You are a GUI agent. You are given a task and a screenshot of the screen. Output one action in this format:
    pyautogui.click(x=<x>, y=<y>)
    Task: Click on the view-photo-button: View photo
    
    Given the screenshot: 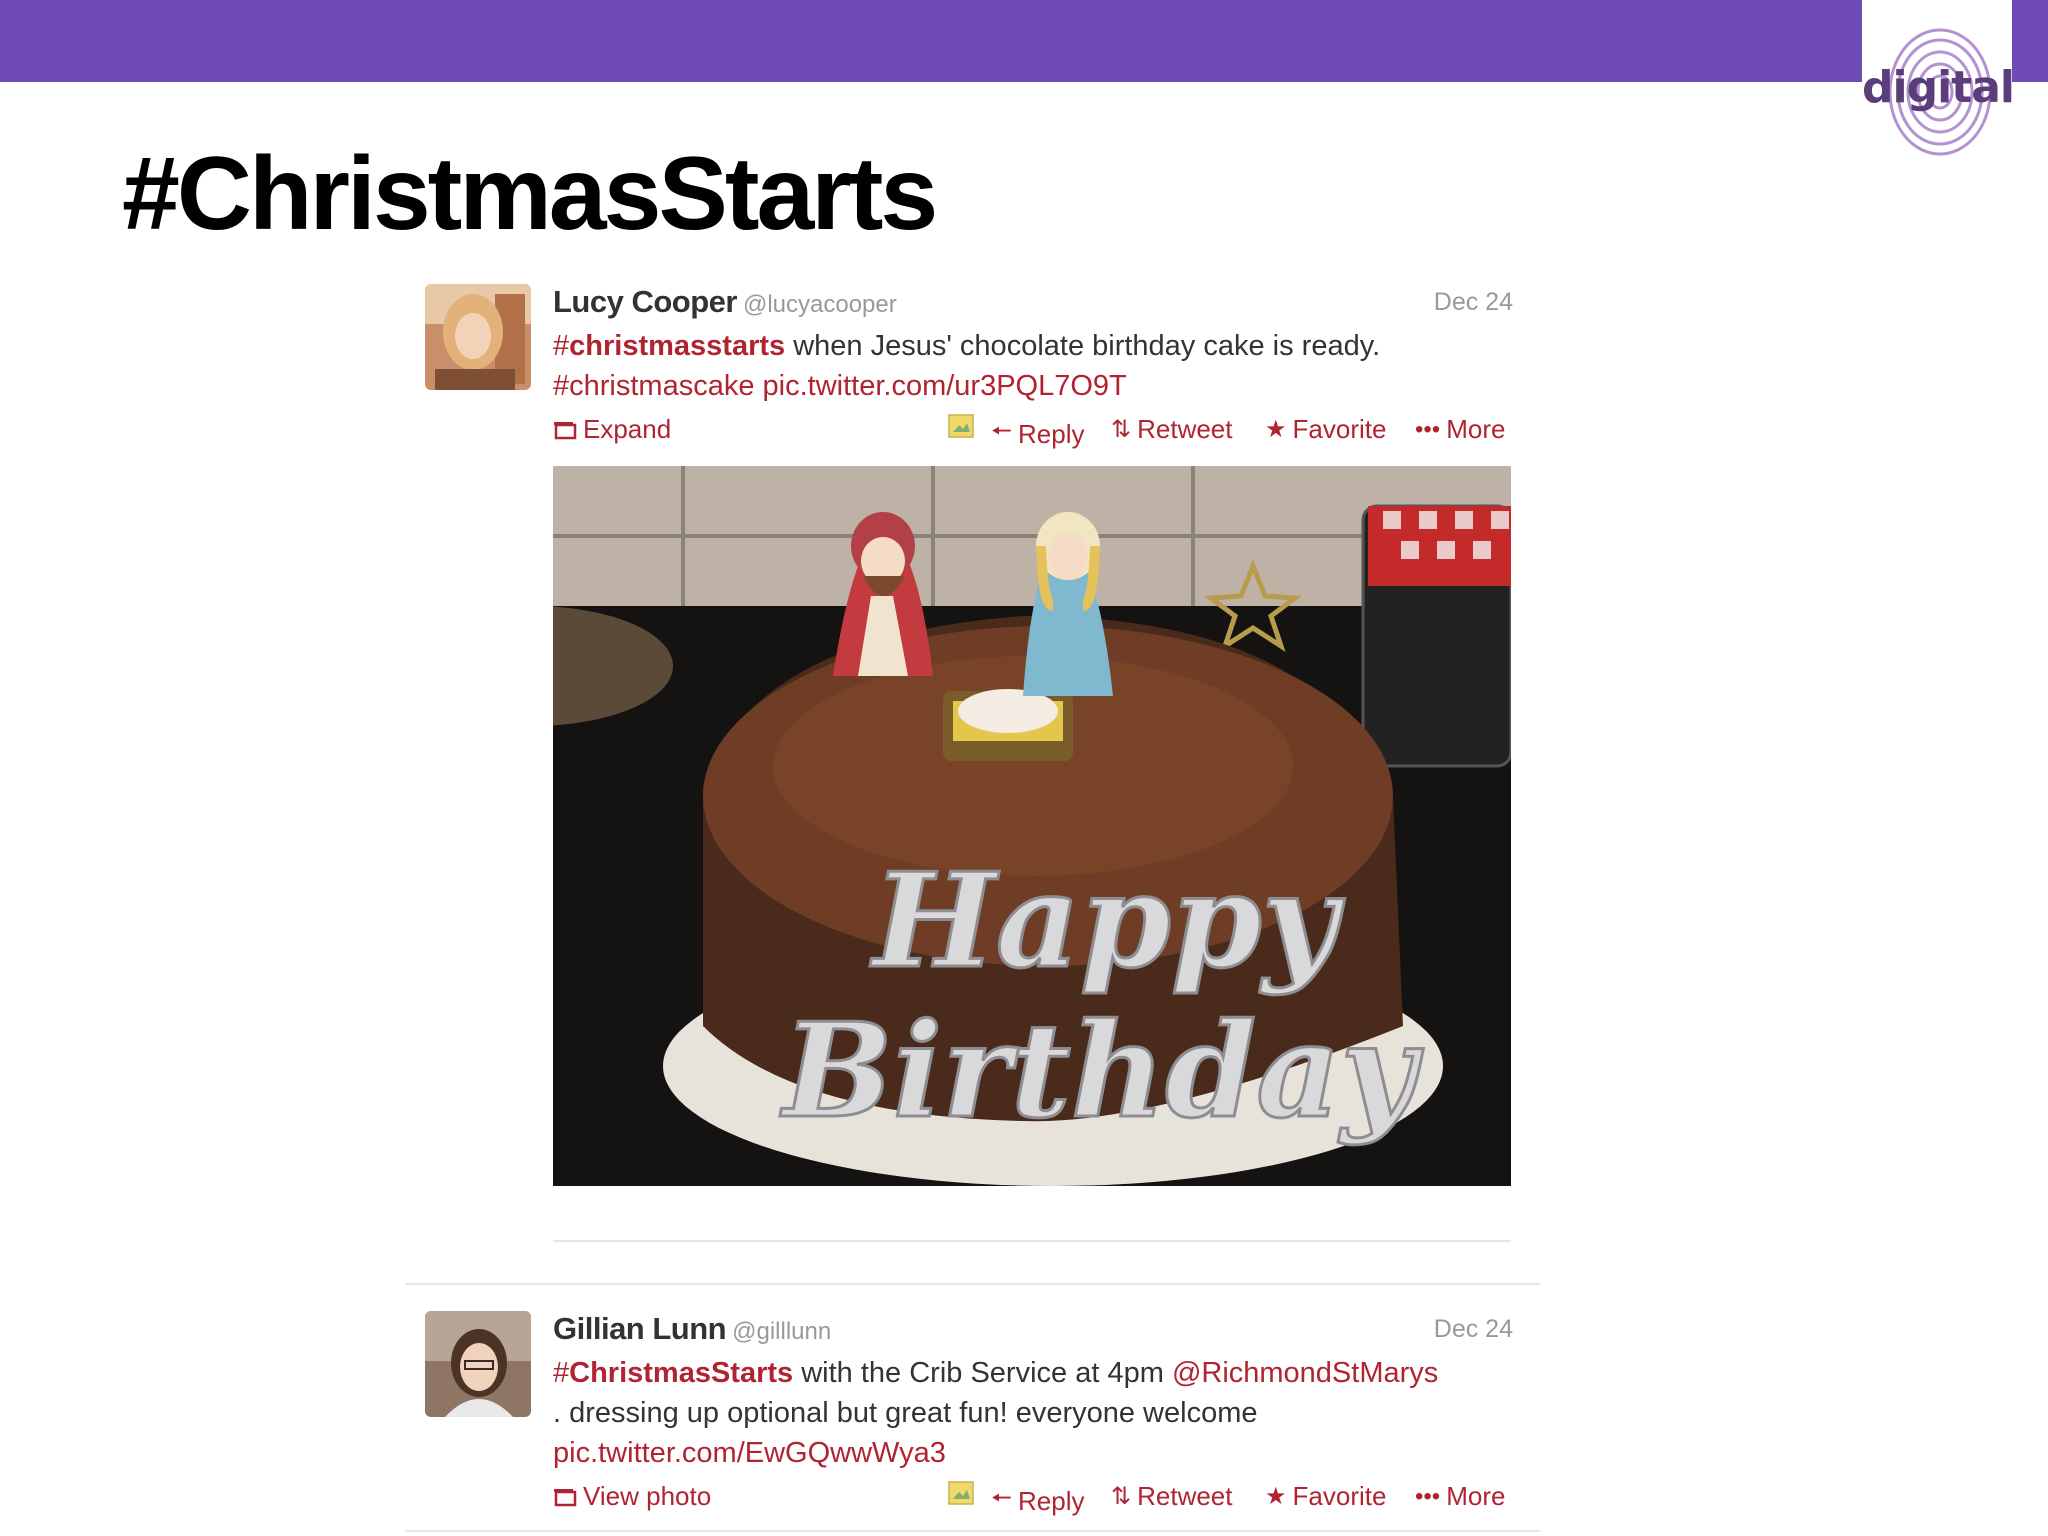 What is the action you would take?
    pyautogui.click(x=632, y=1496)
    